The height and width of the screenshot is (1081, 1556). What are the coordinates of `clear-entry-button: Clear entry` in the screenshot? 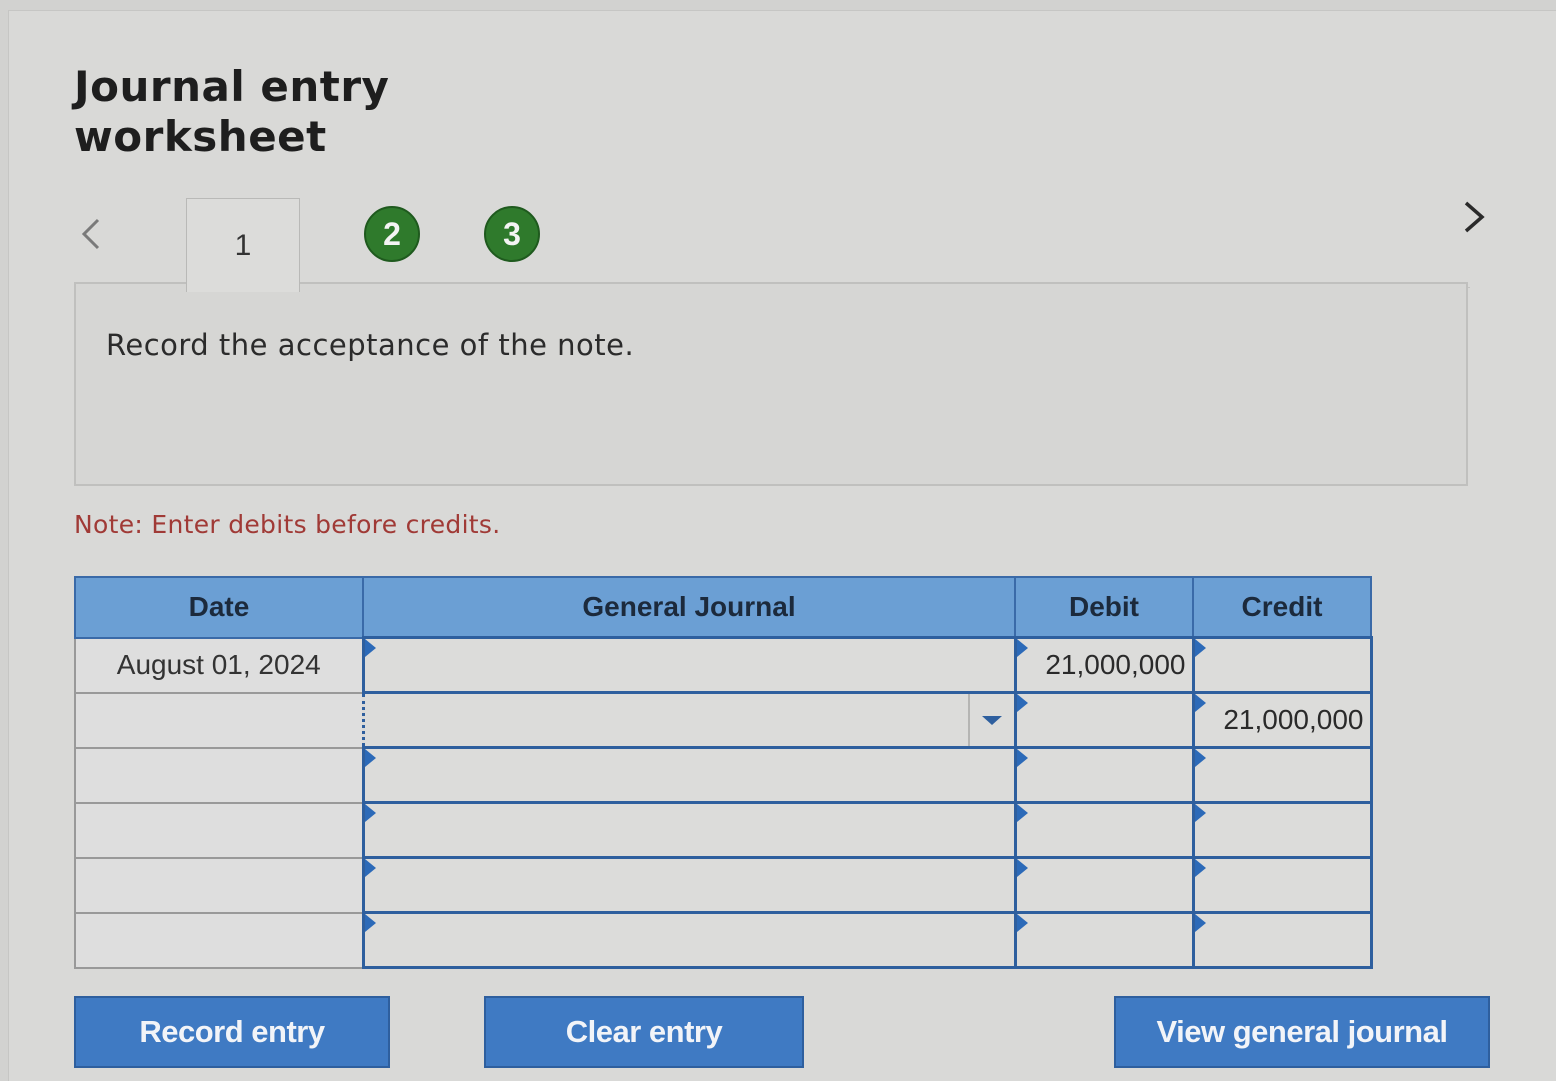 It's located at (644, 1032).